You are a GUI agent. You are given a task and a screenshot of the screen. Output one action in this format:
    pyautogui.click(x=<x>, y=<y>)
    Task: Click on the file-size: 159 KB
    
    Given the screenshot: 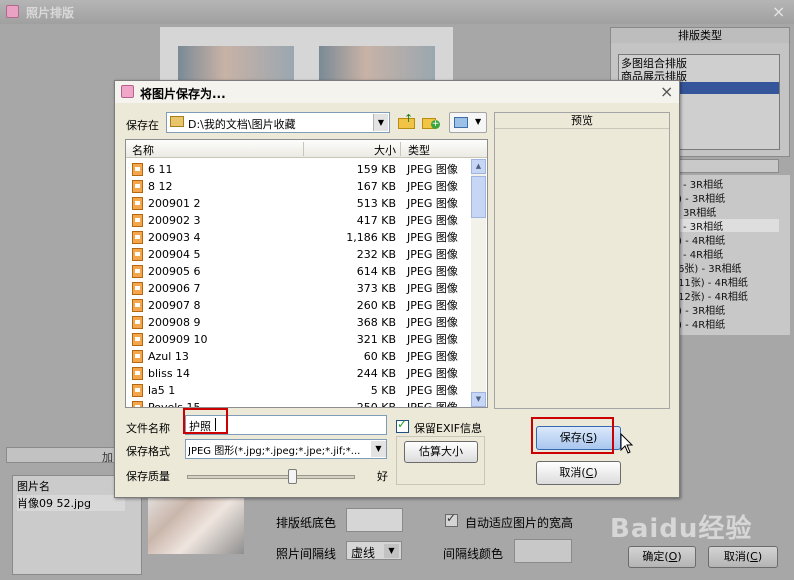 What is the action you would take?
    pyautogui.click(x=376, y=169)
    